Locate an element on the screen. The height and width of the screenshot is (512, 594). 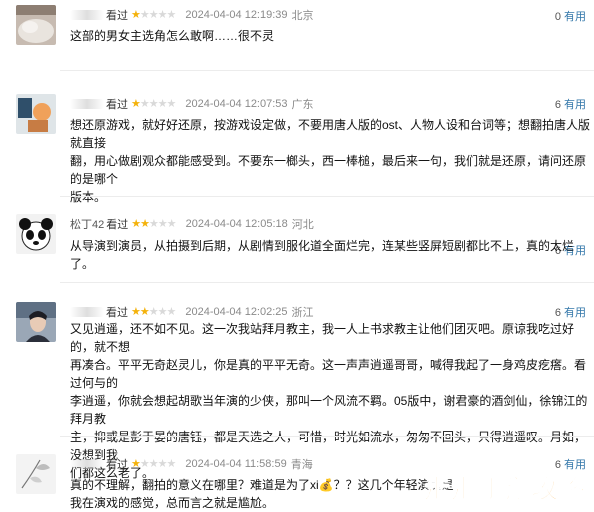
review-meta: 看过 ★ ★ ★ ★ ★ 2024-04-04 12:07:53 广东 is located at coordinates (192, 104).